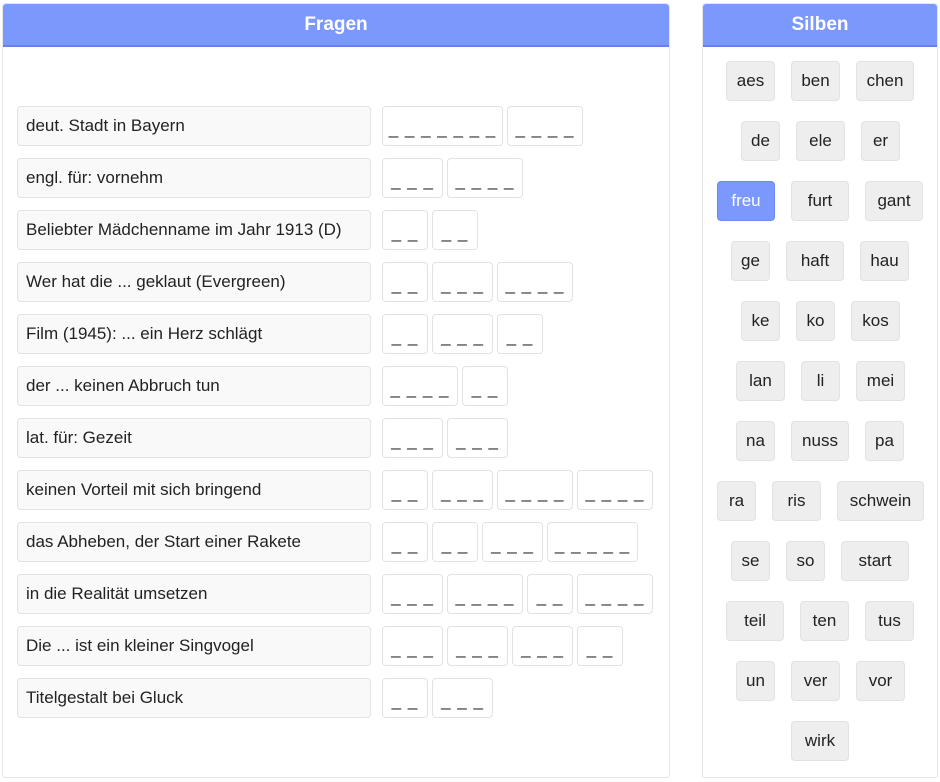  I want to click on question-label: Beliebter Mädchenname im Jahr 1913 (D), so click(194, 230).